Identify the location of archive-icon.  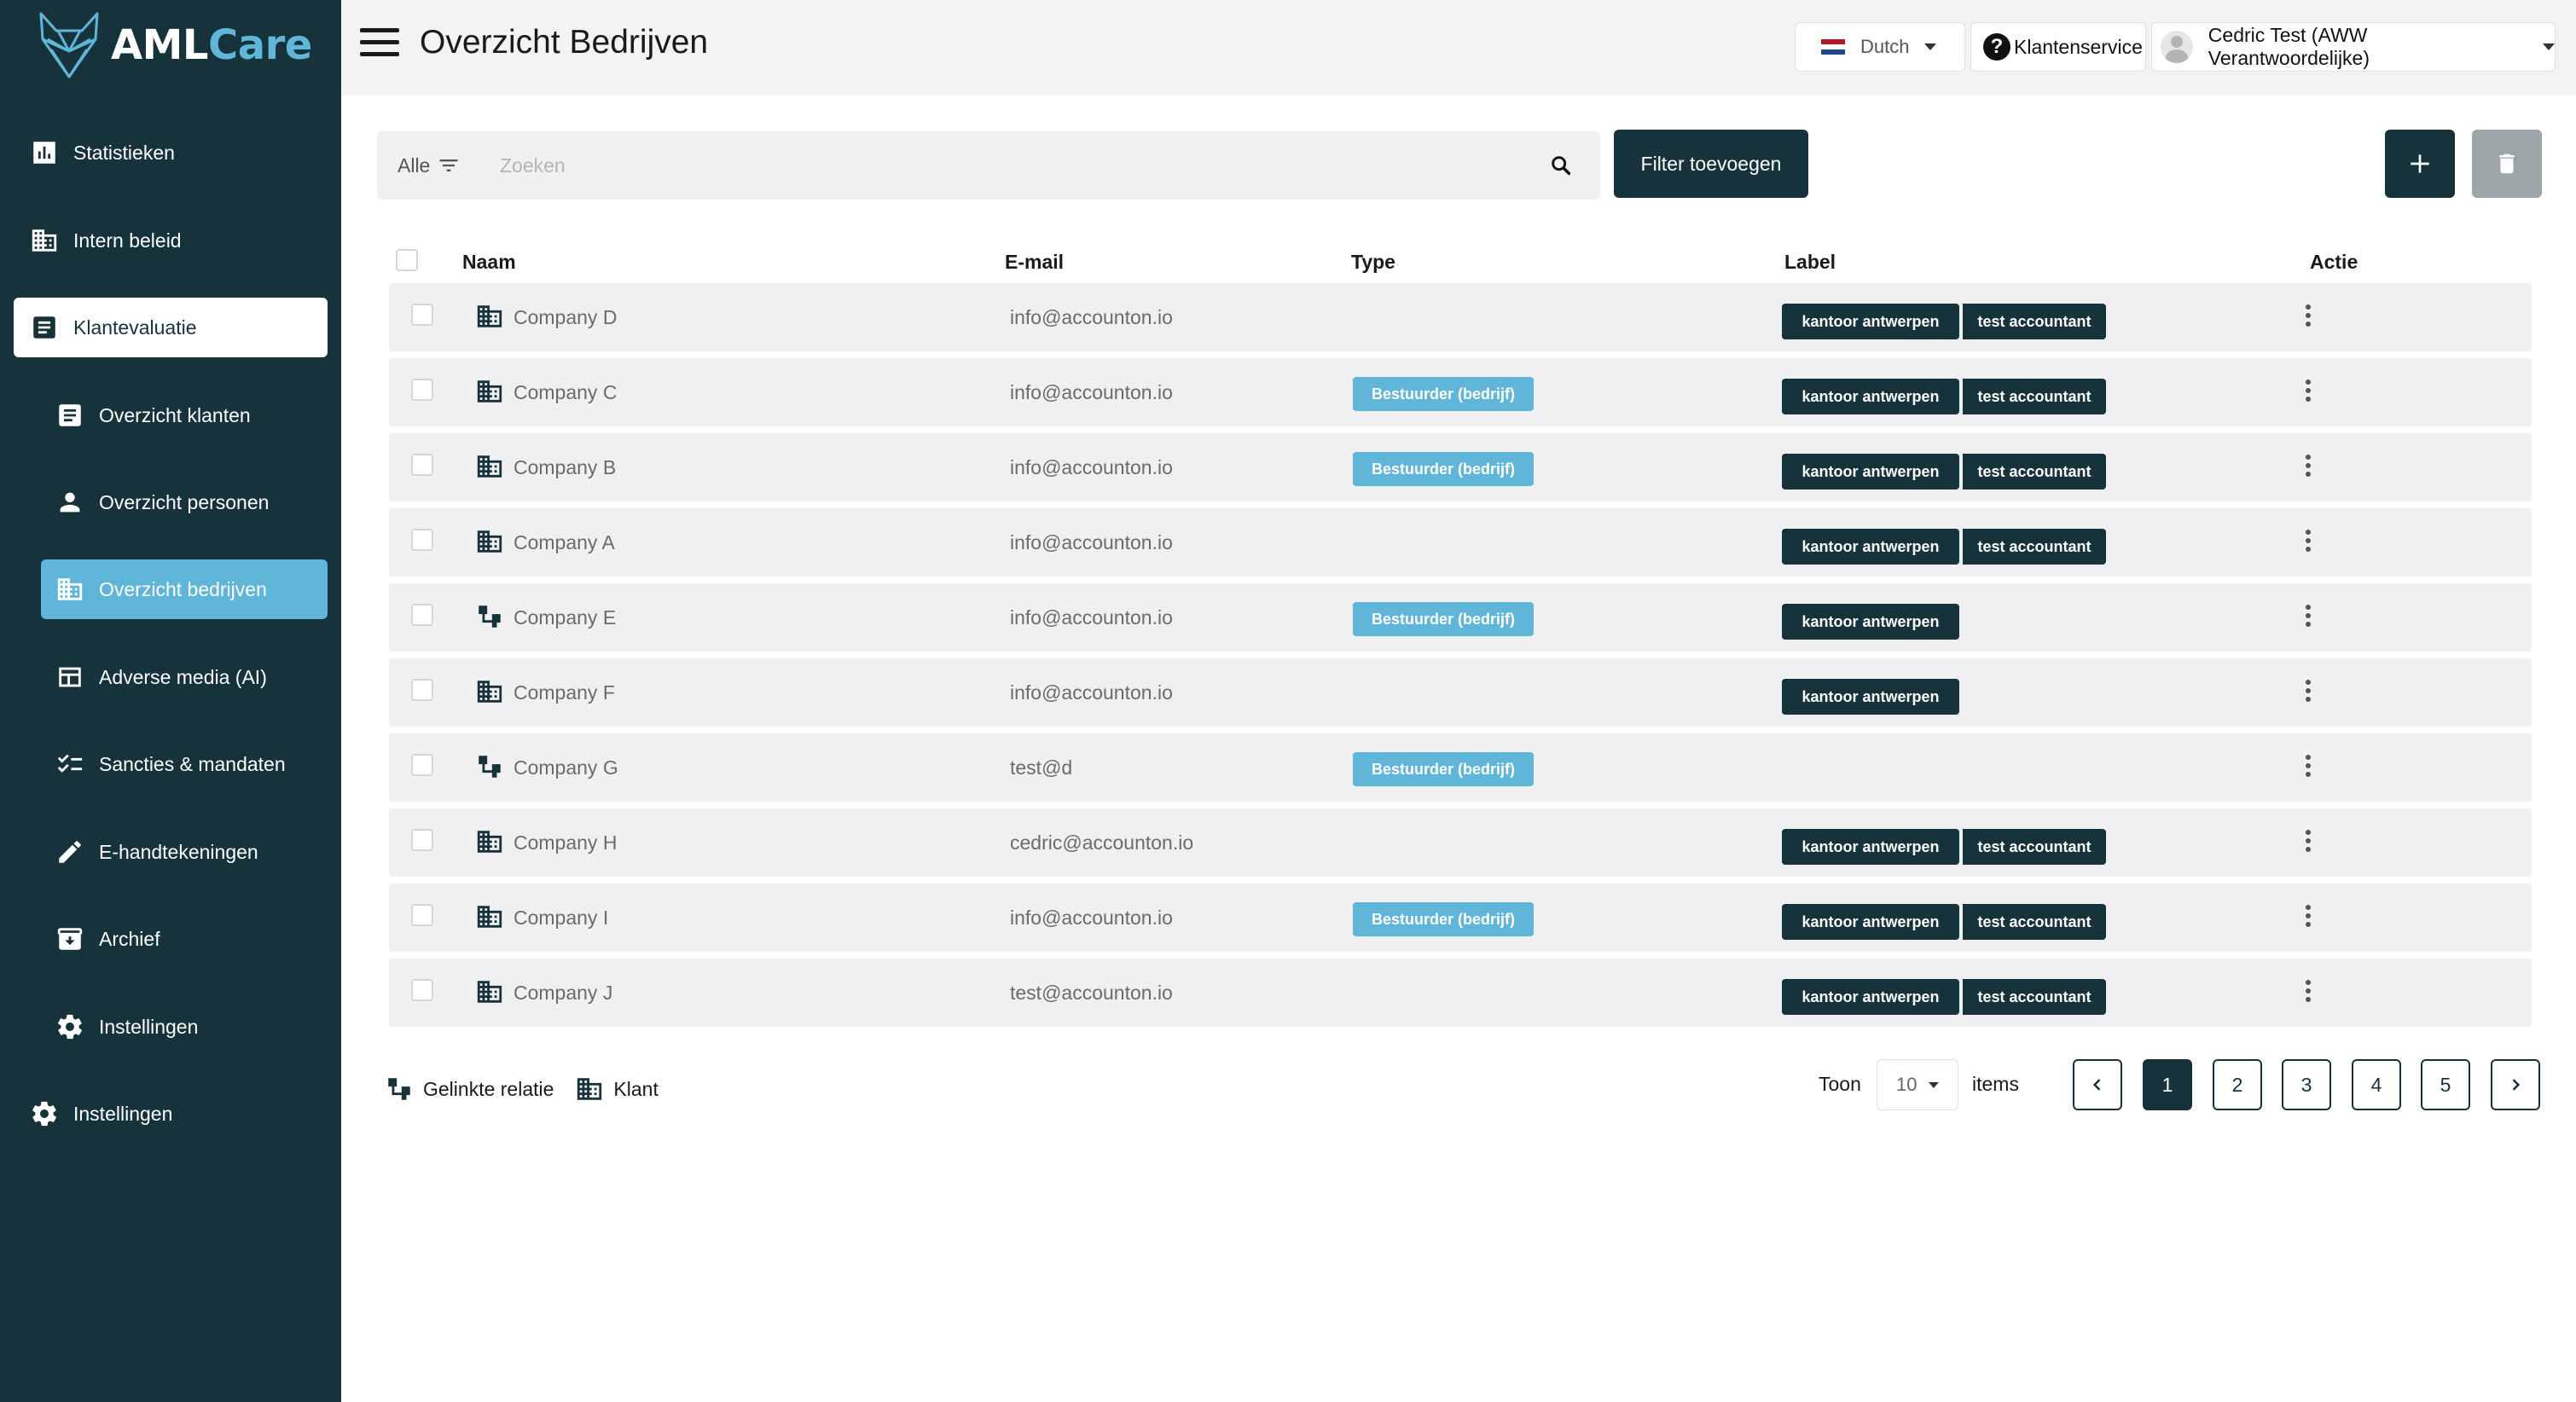
(70, 939).